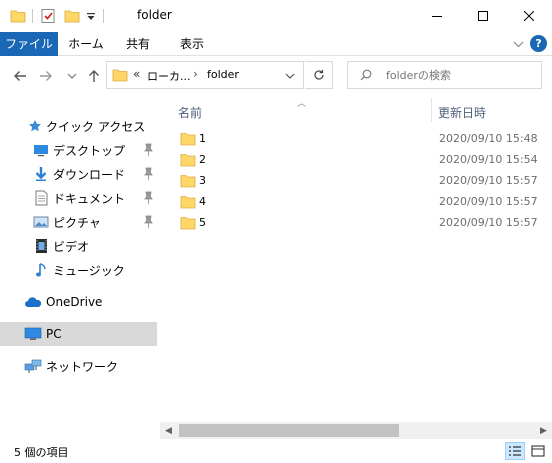 The height and width of the screenshot is (463, 552). What do you see at coordinates (488, 159) in the screenshot?
I see `file-date: 2020/09/10 15:54` at bounding box center [488, 159].